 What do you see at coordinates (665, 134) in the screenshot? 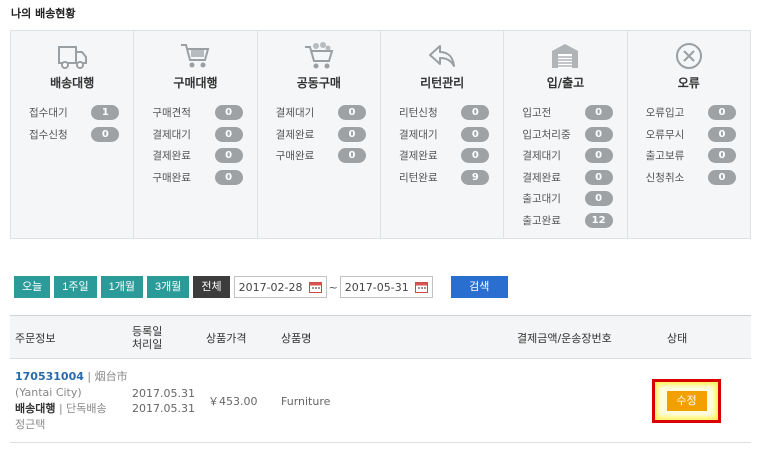
I see `status-row-label: 오류무시` at bounding box center [665, 134].